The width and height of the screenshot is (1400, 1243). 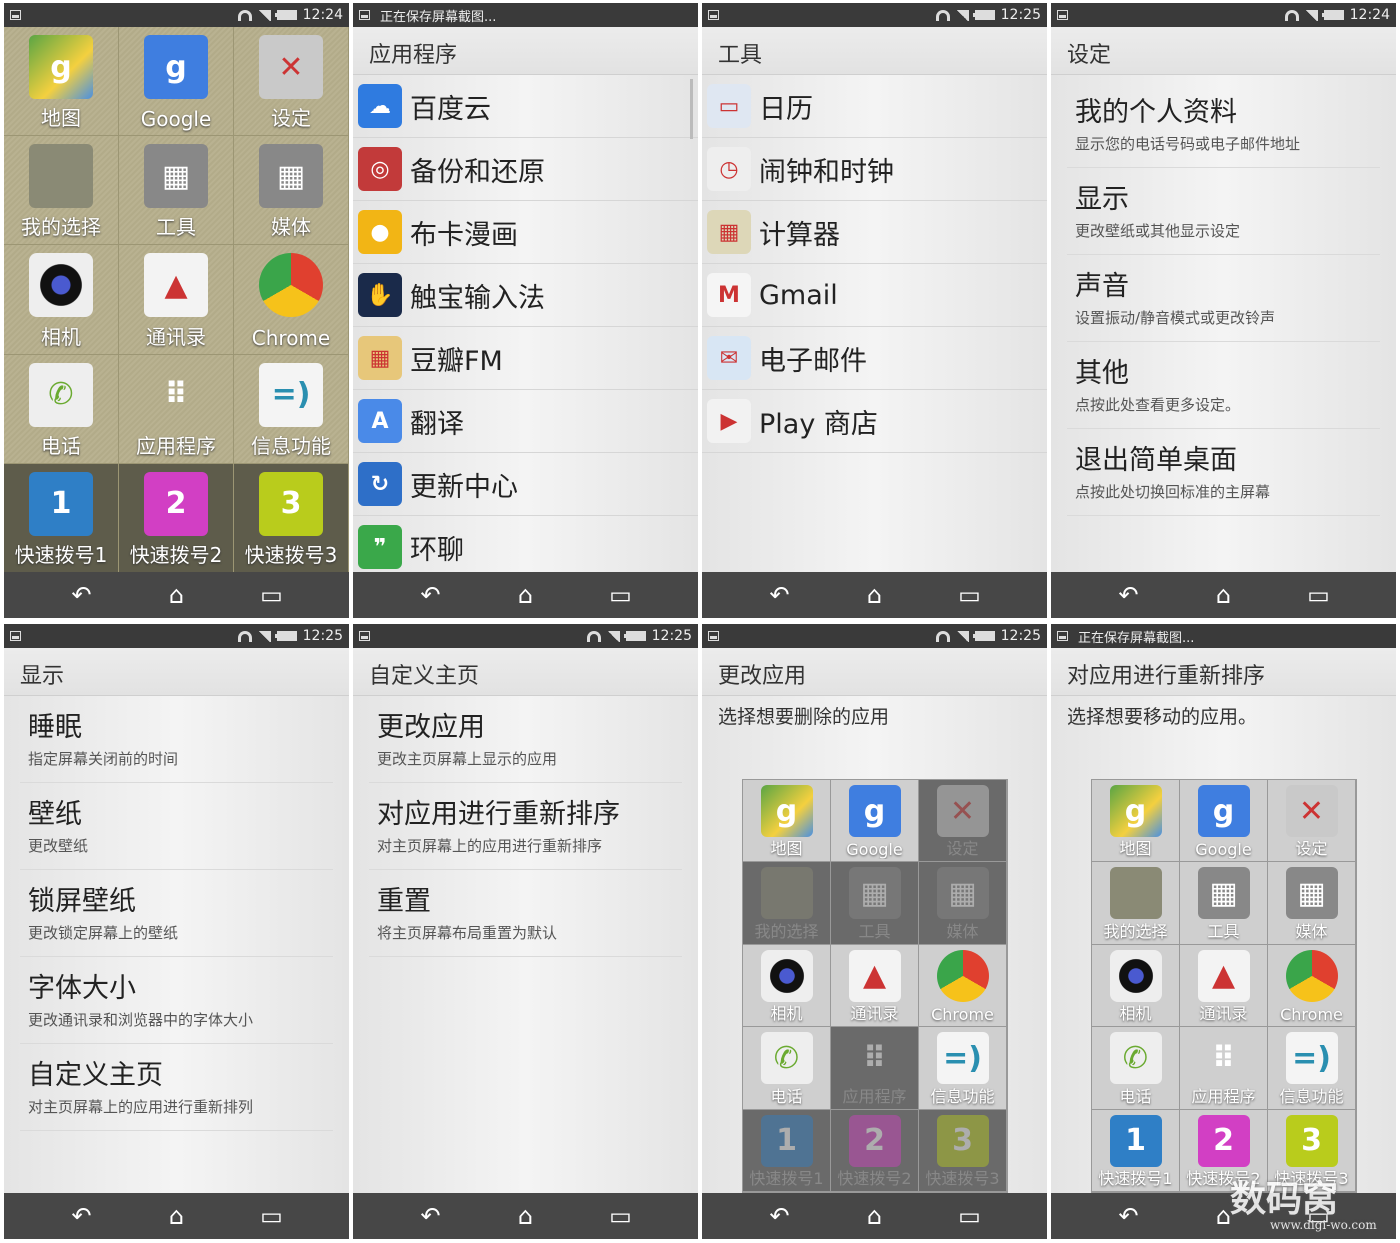 What do you see at coordinates (874, 232) in the screenshot?
I see `list-item-calculator: ▦ 计算器` at bounding box center [874, 232].